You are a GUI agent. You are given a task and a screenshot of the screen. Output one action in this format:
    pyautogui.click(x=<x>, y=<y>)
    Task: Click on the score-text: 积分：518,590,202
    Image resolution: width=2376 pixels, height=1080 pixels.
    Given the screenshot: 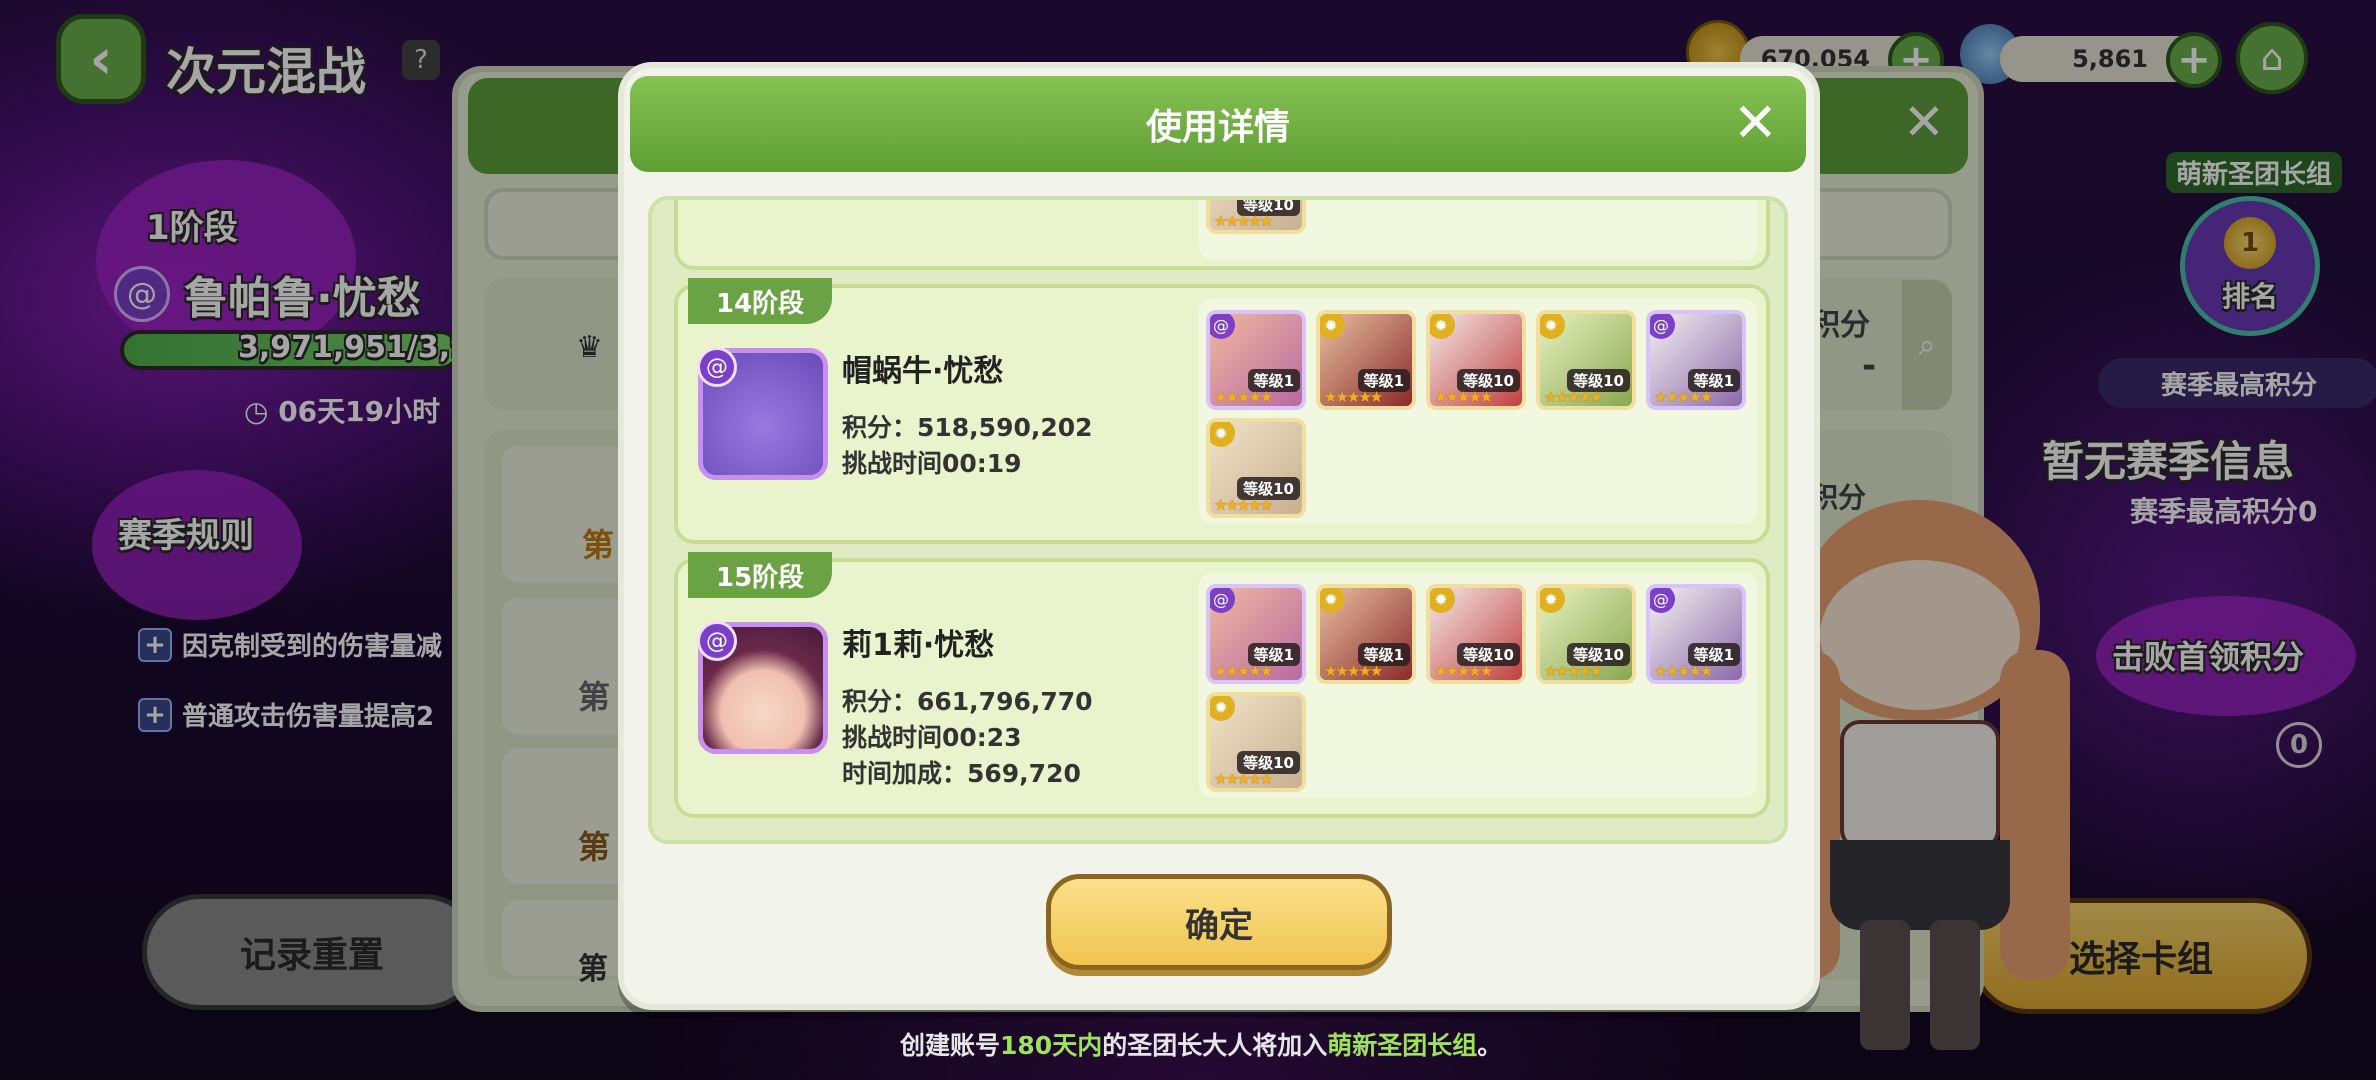 What is the action you would take?
    pyautogui.click(x=967, y=427)
    